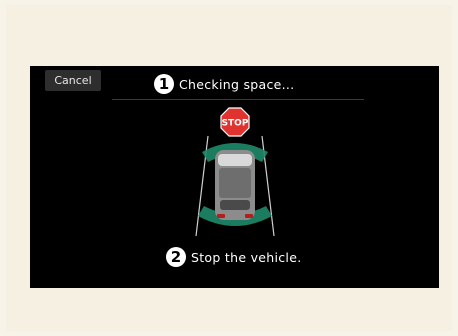 This screenshot has height=336, width=458. What do you see at coordinates (246, 257) in the screenshot?
I see `instruction-message: Stop the vehicle.` at bounding box center [246, 257].